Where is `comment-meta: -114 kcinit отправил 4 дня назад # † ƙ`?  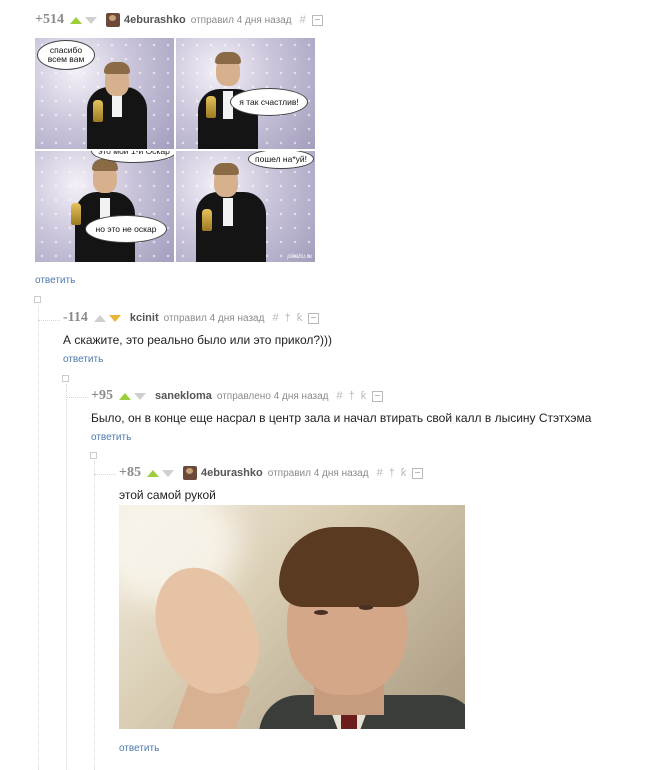 comment-meta: -114 kcinit отправил 4 дня назад # † ƙ is located at coordinates (197, 318).